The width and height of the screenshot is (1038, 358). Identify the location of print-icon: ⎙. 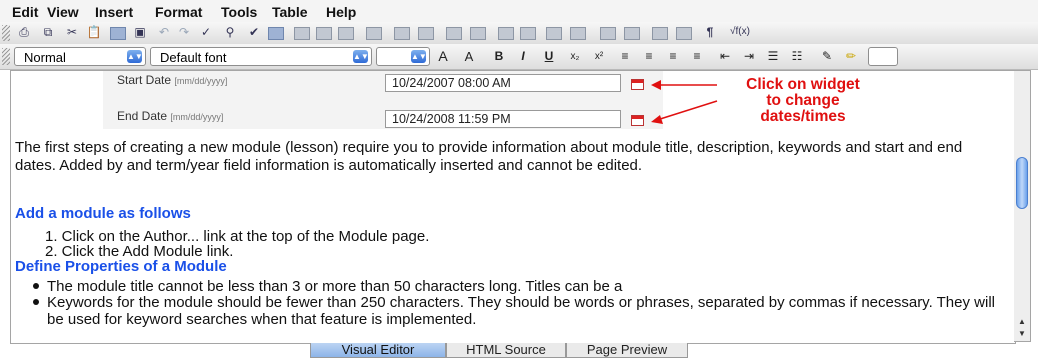
(24, 32).